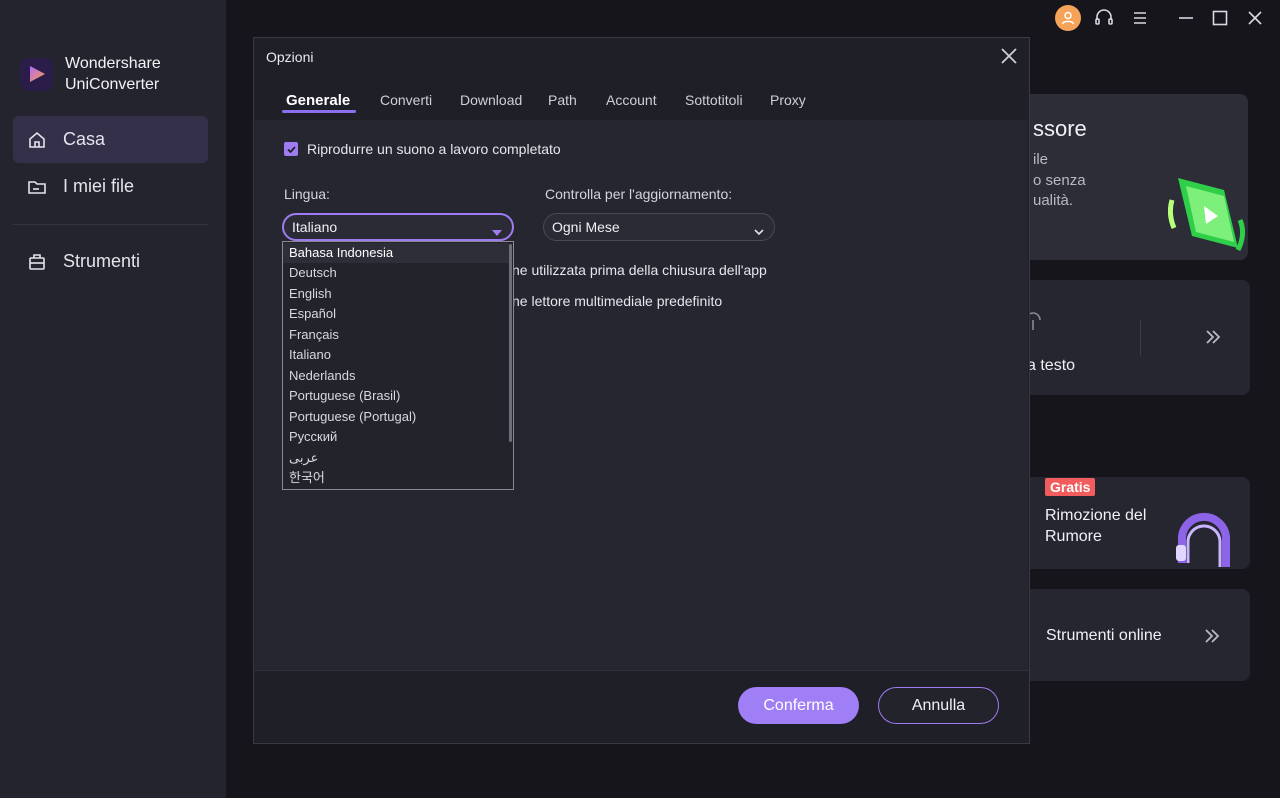  I want to click on active-tab-indicator, so click(319, 111).